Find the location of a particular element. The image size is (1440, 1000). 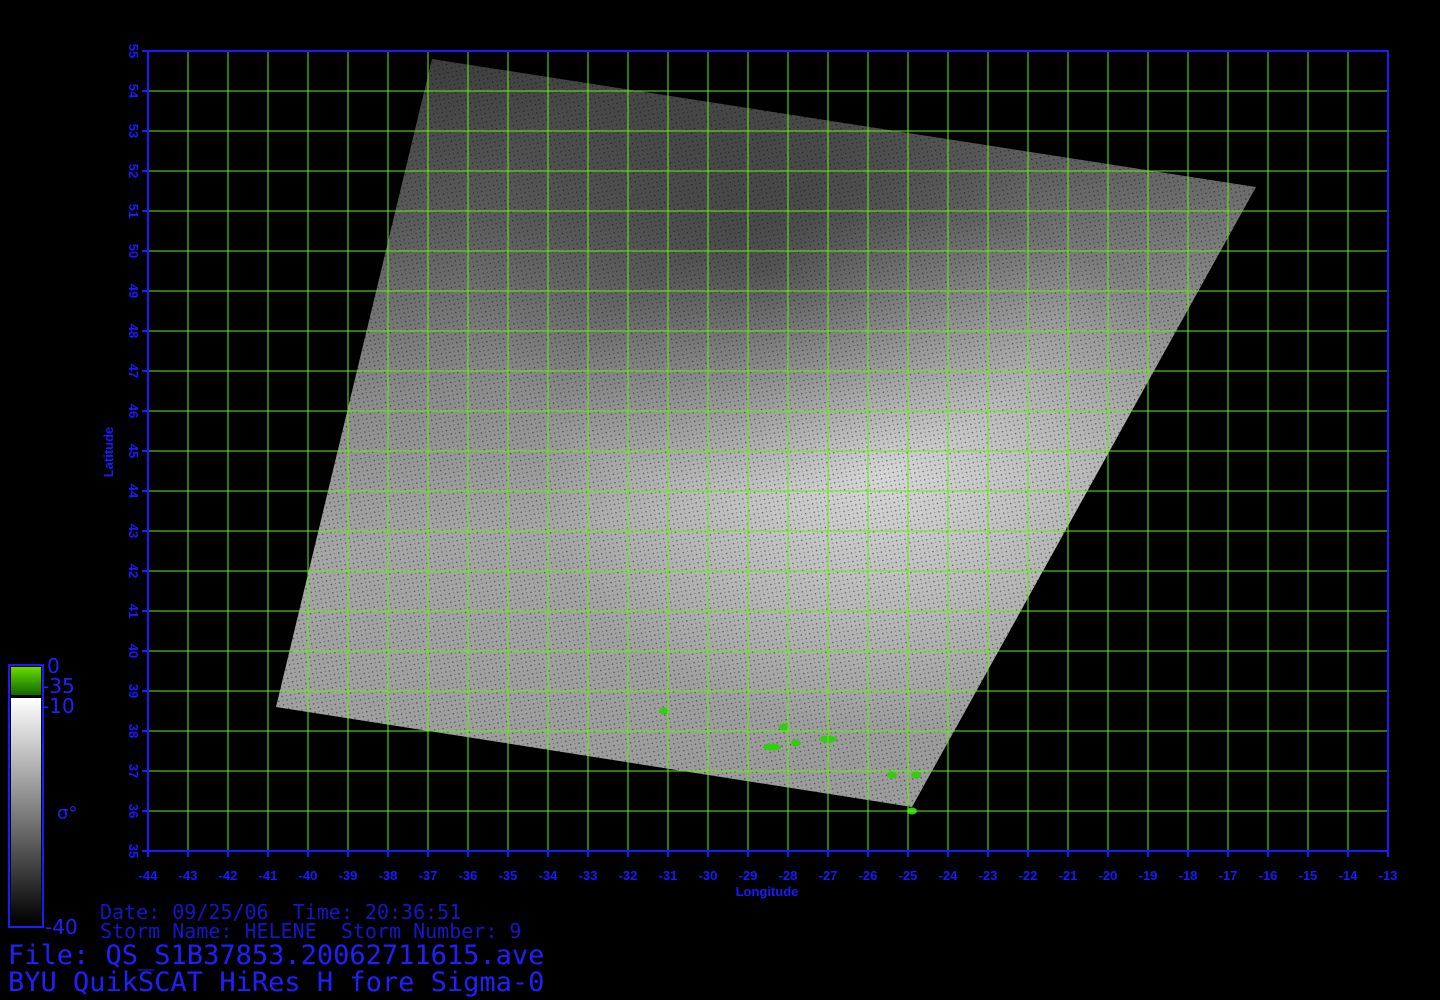

lon-tick-label: -30 is located at coordinates (708, 875).